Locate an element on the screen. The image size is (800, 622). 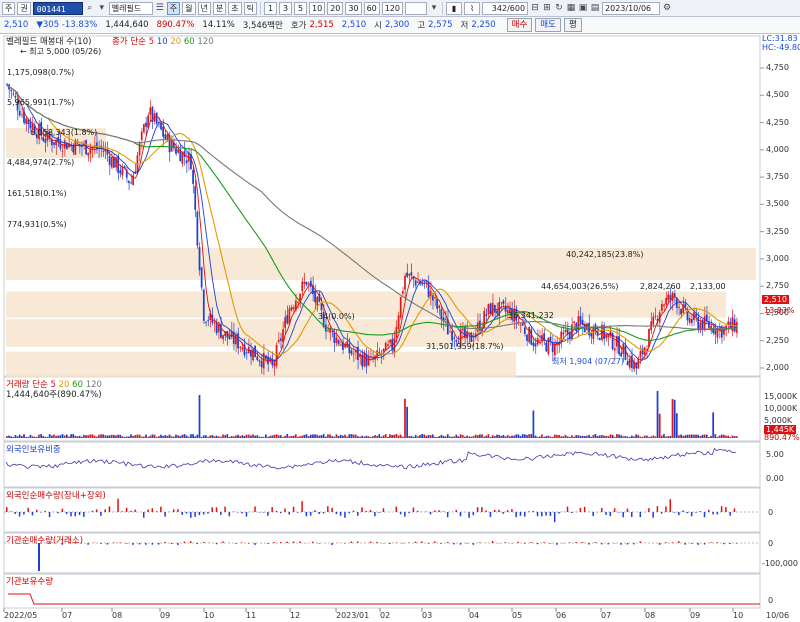
volume-pct-tag: 890.47% is located at coordinates (782, 437).